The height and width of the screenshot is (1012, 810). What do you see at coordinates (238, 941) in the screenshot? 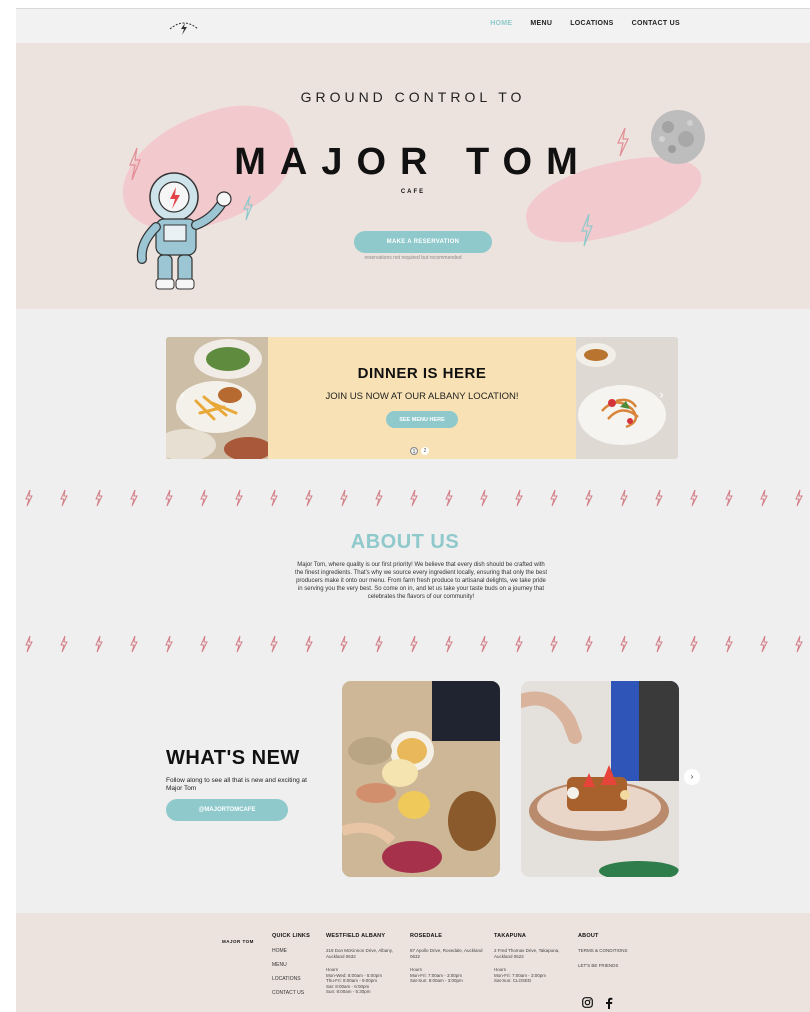
I see `footer-brand: MAJOR TOM` at bounding box center [238, 941].